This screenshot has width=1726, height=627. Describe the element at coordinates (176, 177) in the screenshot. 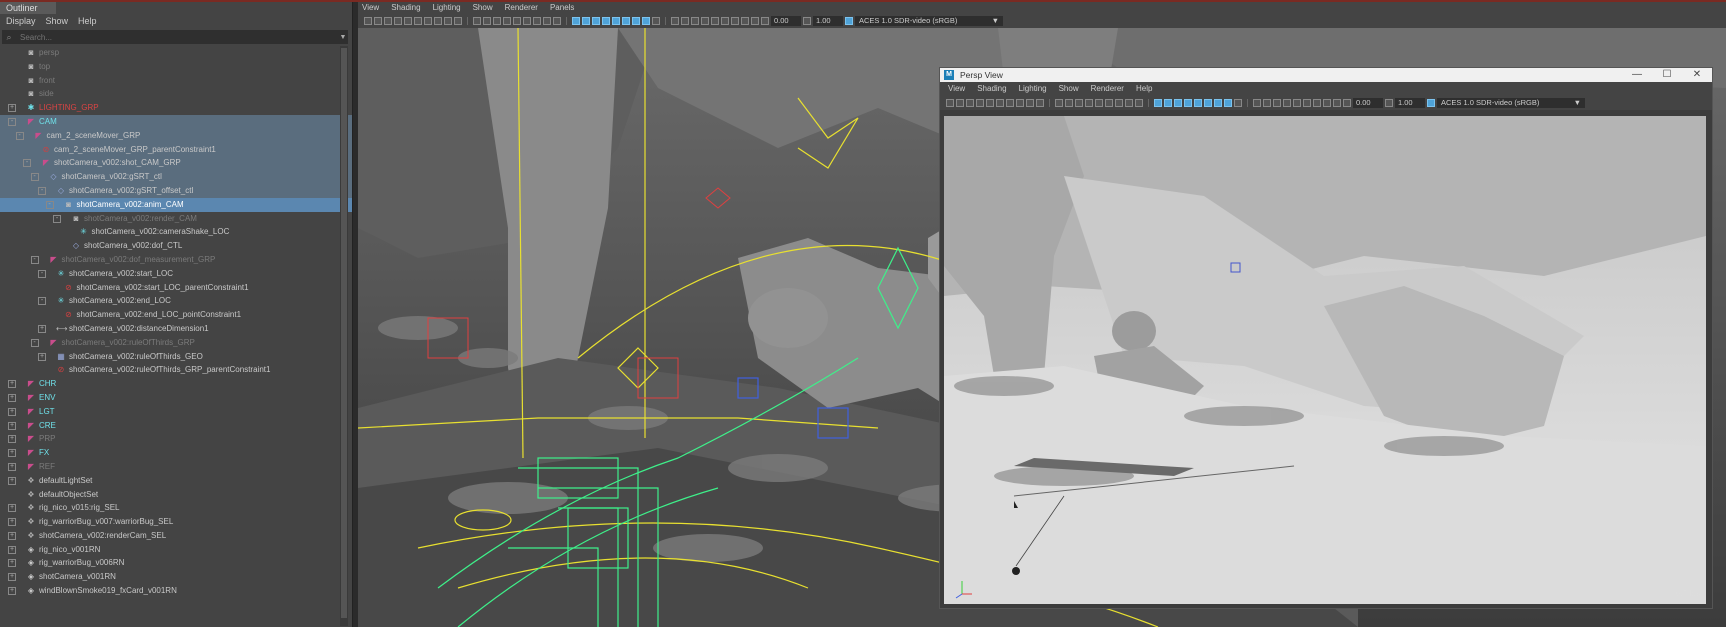

I see `outliner-row: - ◇ shotCamera_v002:gSRT_ctl` at that location.